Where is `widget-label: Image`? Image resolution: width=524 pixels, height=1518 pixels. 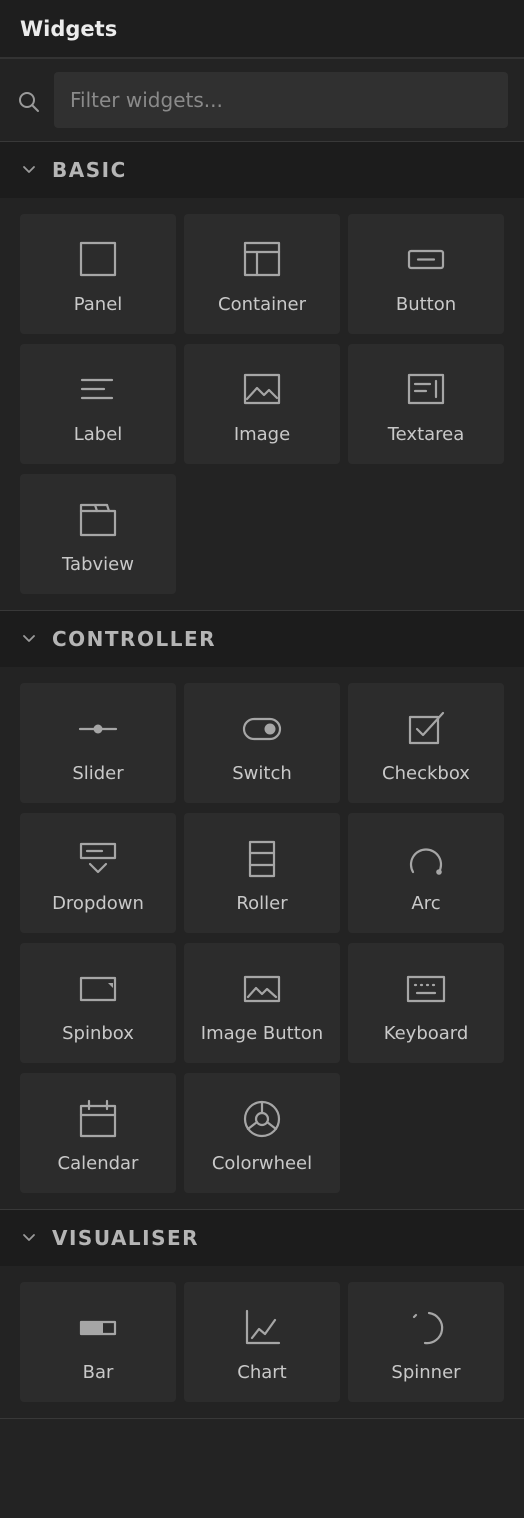 widget-label: Image is located at coordinates (262, 434).